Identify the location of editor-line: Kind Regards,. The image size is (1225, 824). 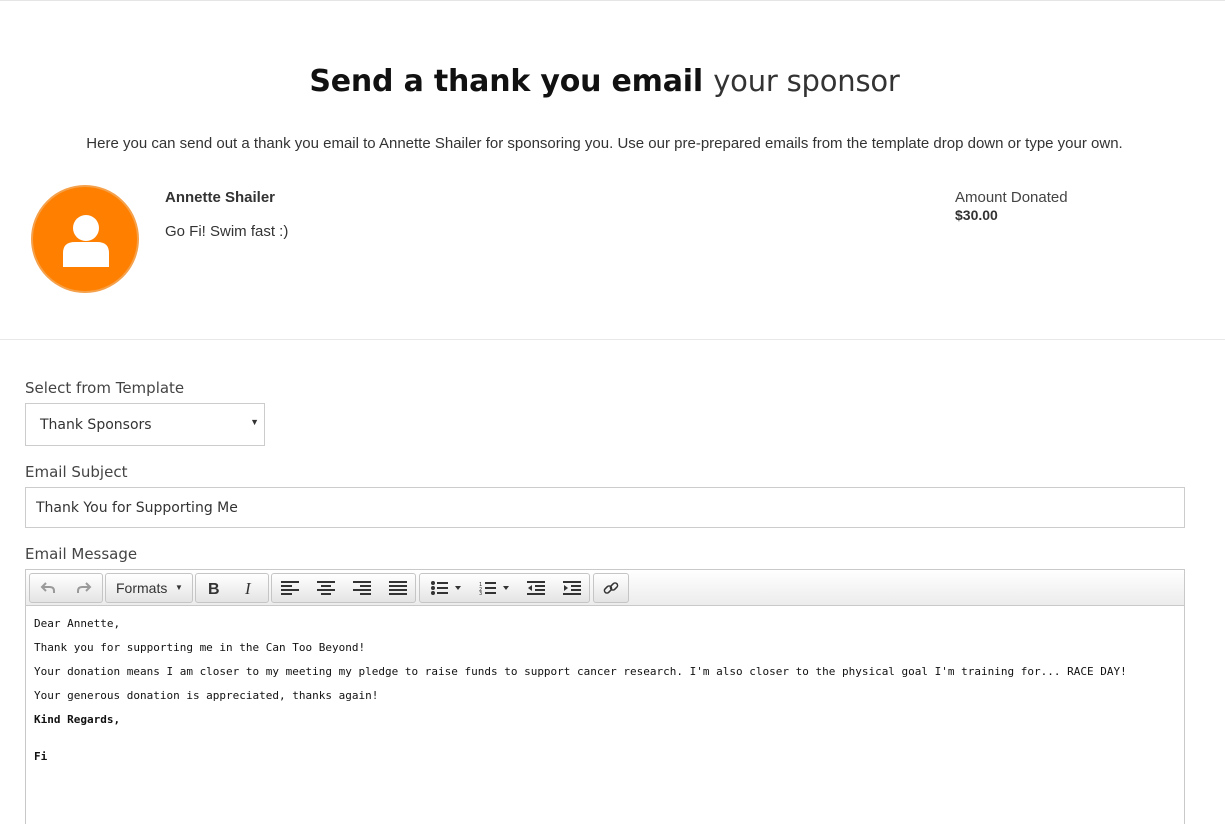
(77, 719).